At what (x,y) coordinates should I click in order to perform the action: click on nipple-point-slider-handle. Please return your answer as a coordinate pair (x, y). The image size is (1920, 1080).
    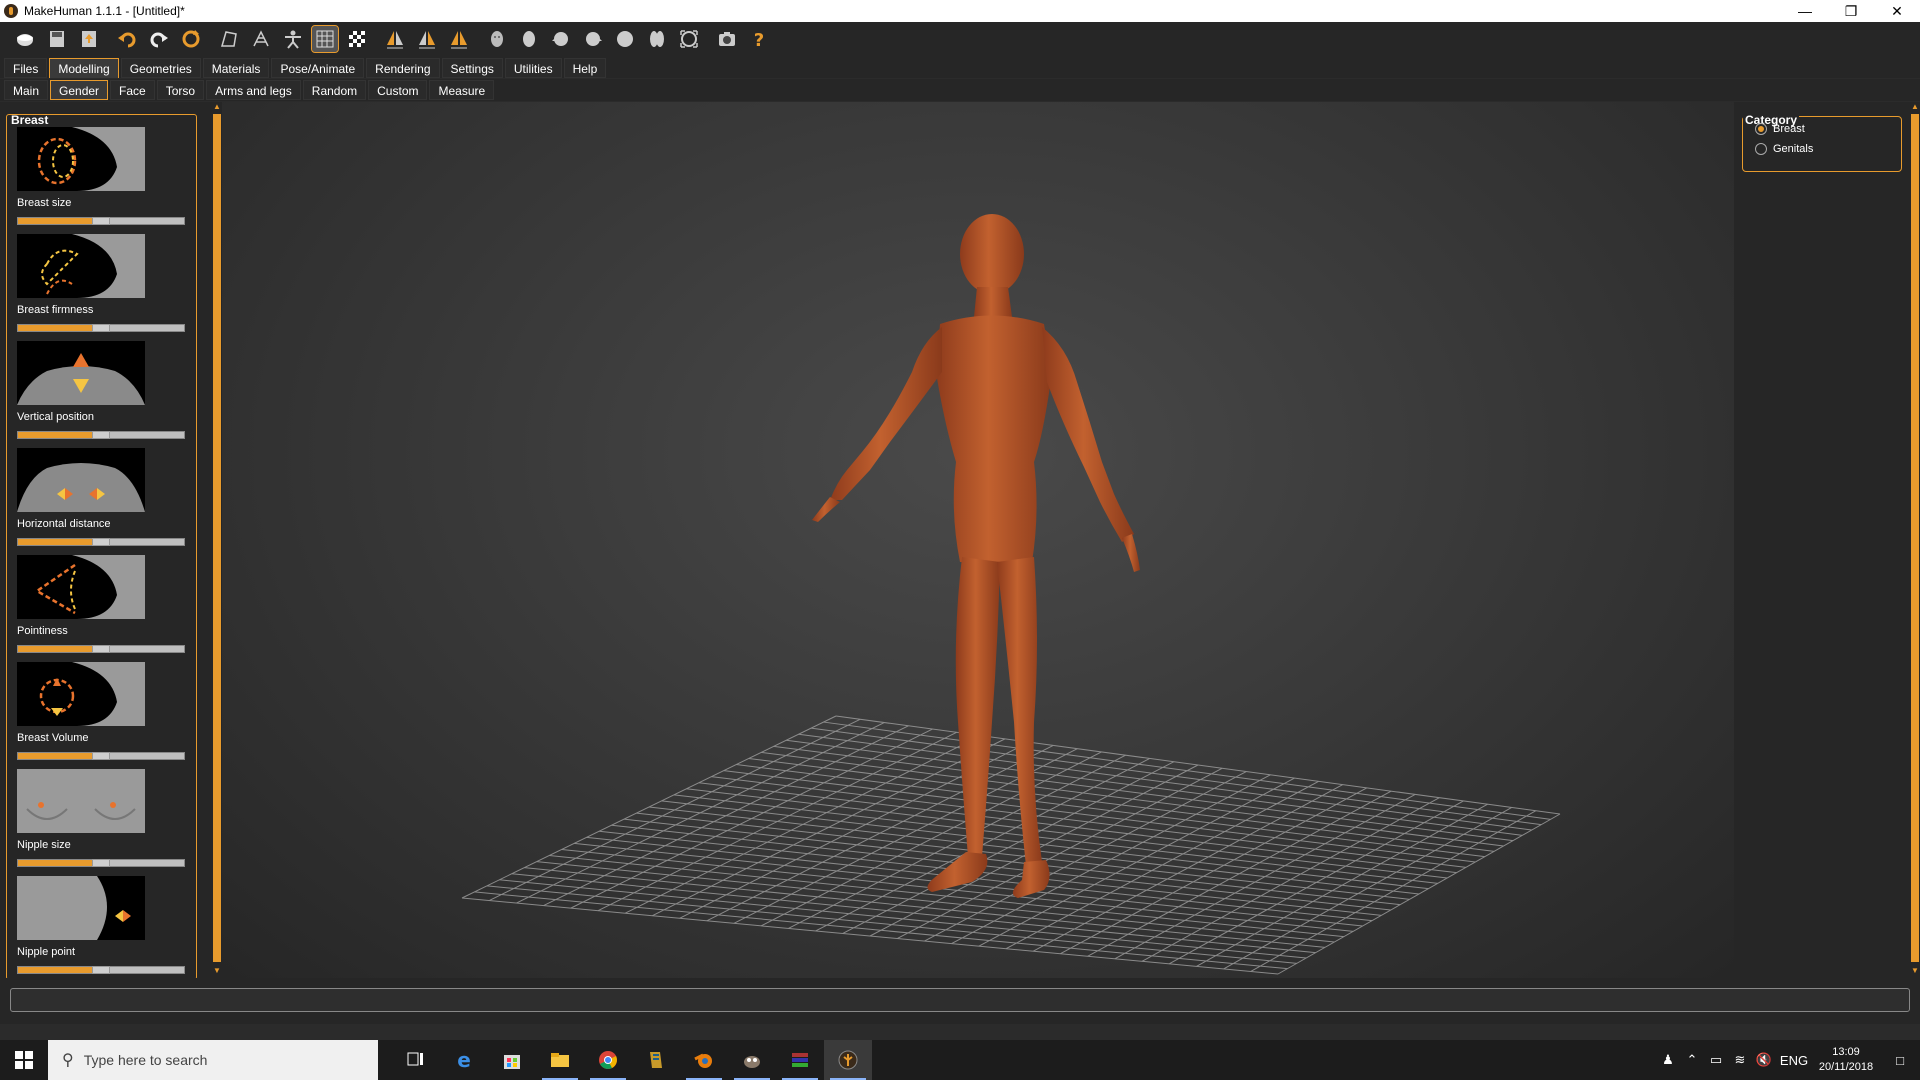
    Looking at the image, I should click on (101, 970).